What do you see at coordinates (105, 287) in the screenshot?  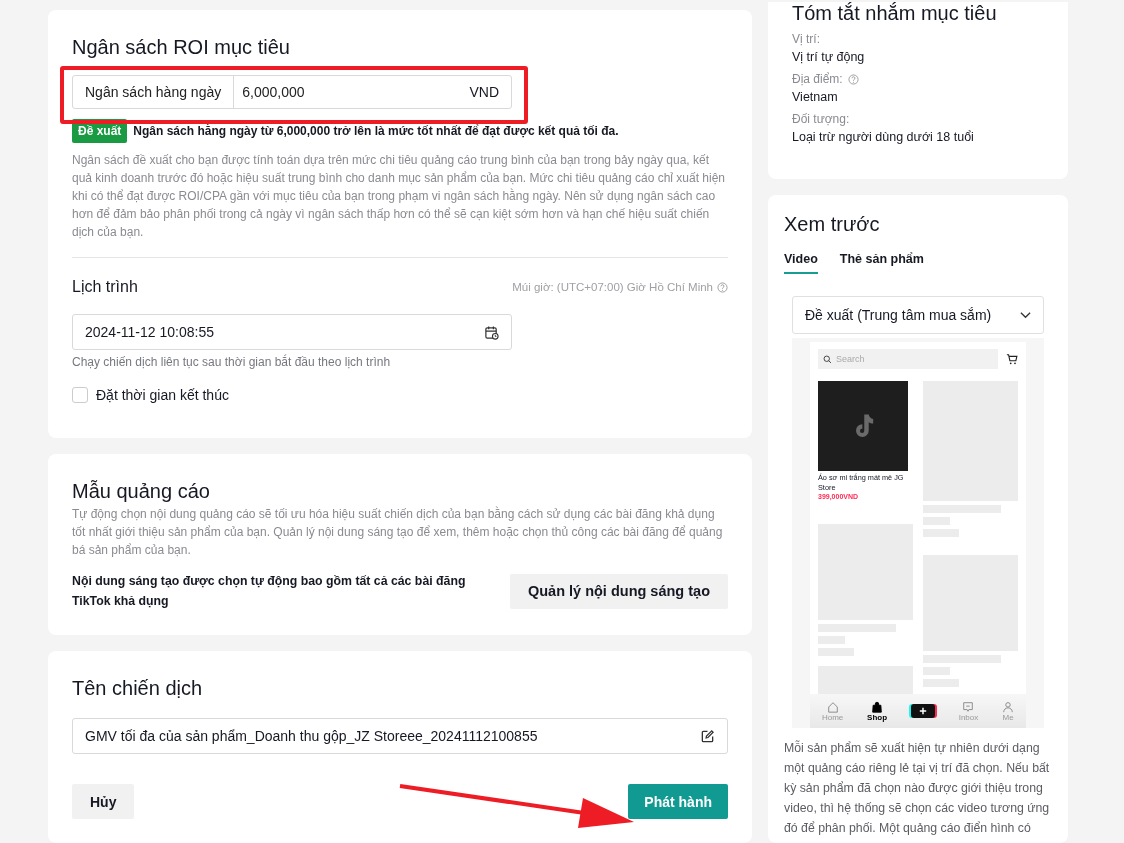 I see `section-title: Lịch trình` at bounding box center [105, 287].